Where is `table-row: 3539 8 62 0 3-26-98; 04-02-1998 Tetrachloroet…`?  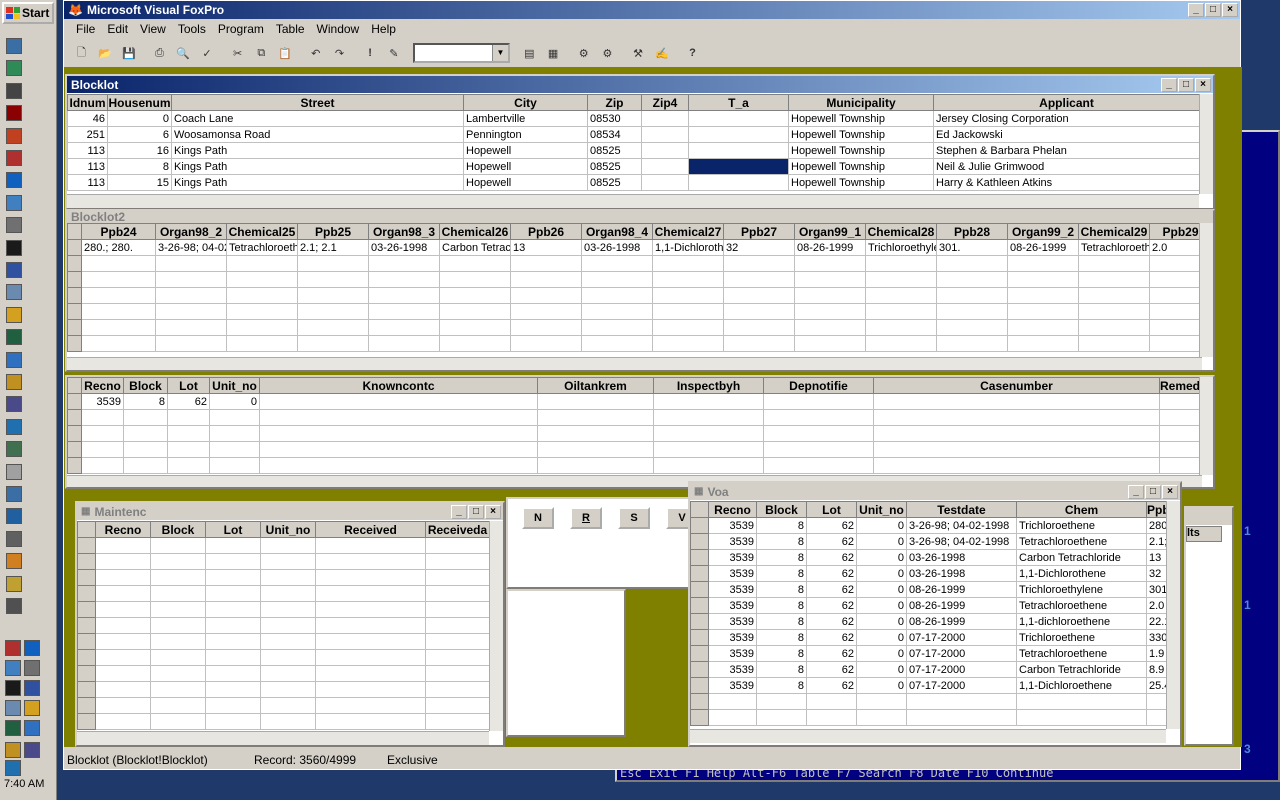
table-row: 3539 8 62 0 3-26-98; 04-02-1998 Tetrachloroet… is located at coordinates (928, 541).